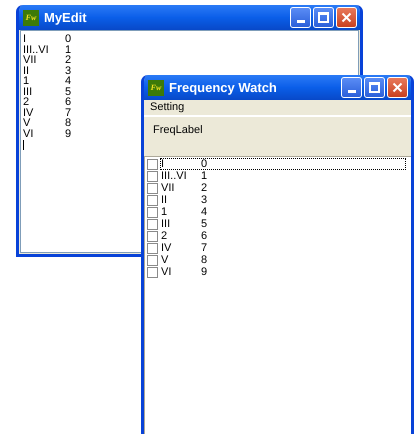 This screenshot has width=417, height=434. Describe the element at coordinates (204, 199) in the screenshot. I see `item-value: 3` at that location.